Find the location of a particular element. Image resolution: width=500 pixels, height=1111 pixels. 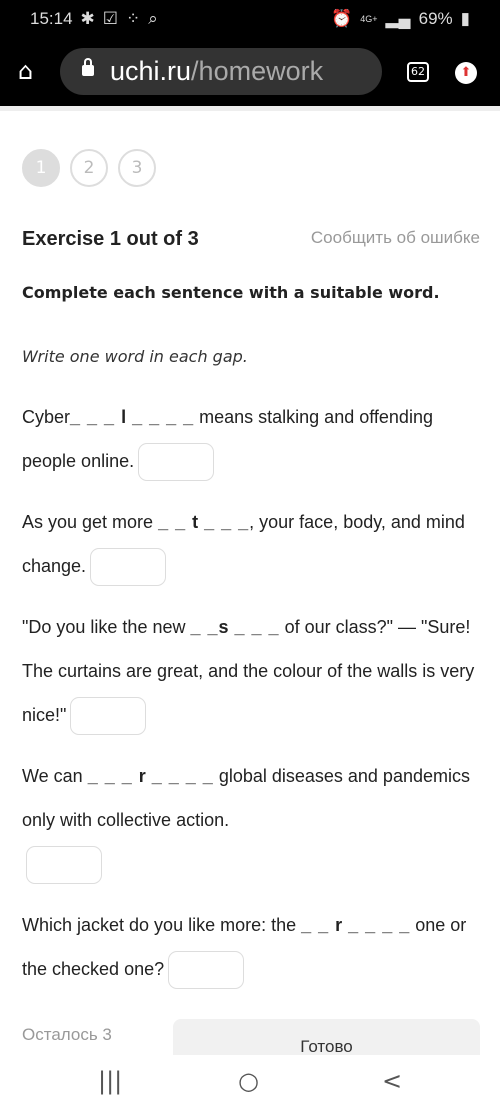

text: "Do you like the new is located at coordinates (106, 627).